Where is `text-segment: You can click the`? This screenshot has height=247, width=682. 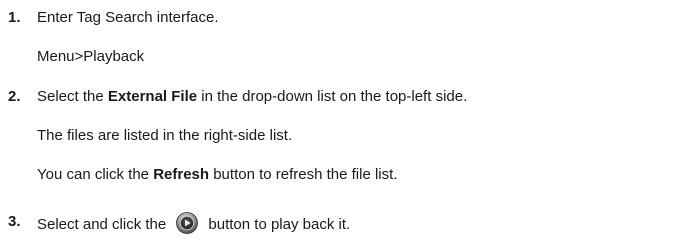
text-segment: You can click the is located at coordinates (95, 174).